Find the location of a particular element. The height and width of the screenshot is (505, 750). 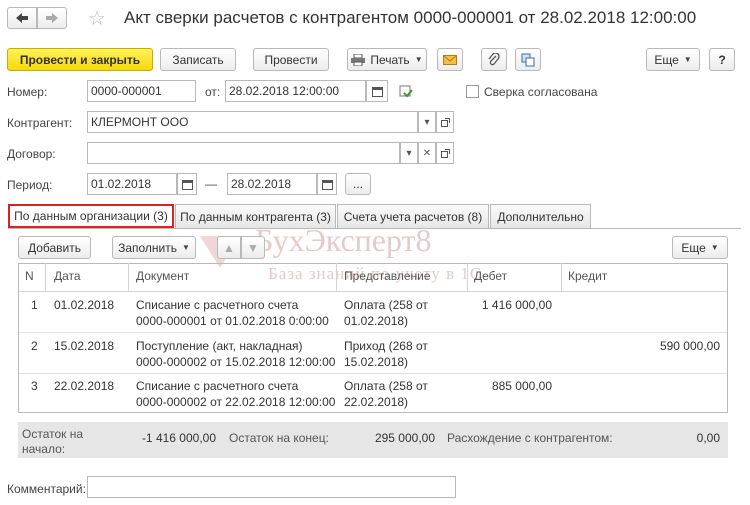

email-button is located at coordinates (450, 59).